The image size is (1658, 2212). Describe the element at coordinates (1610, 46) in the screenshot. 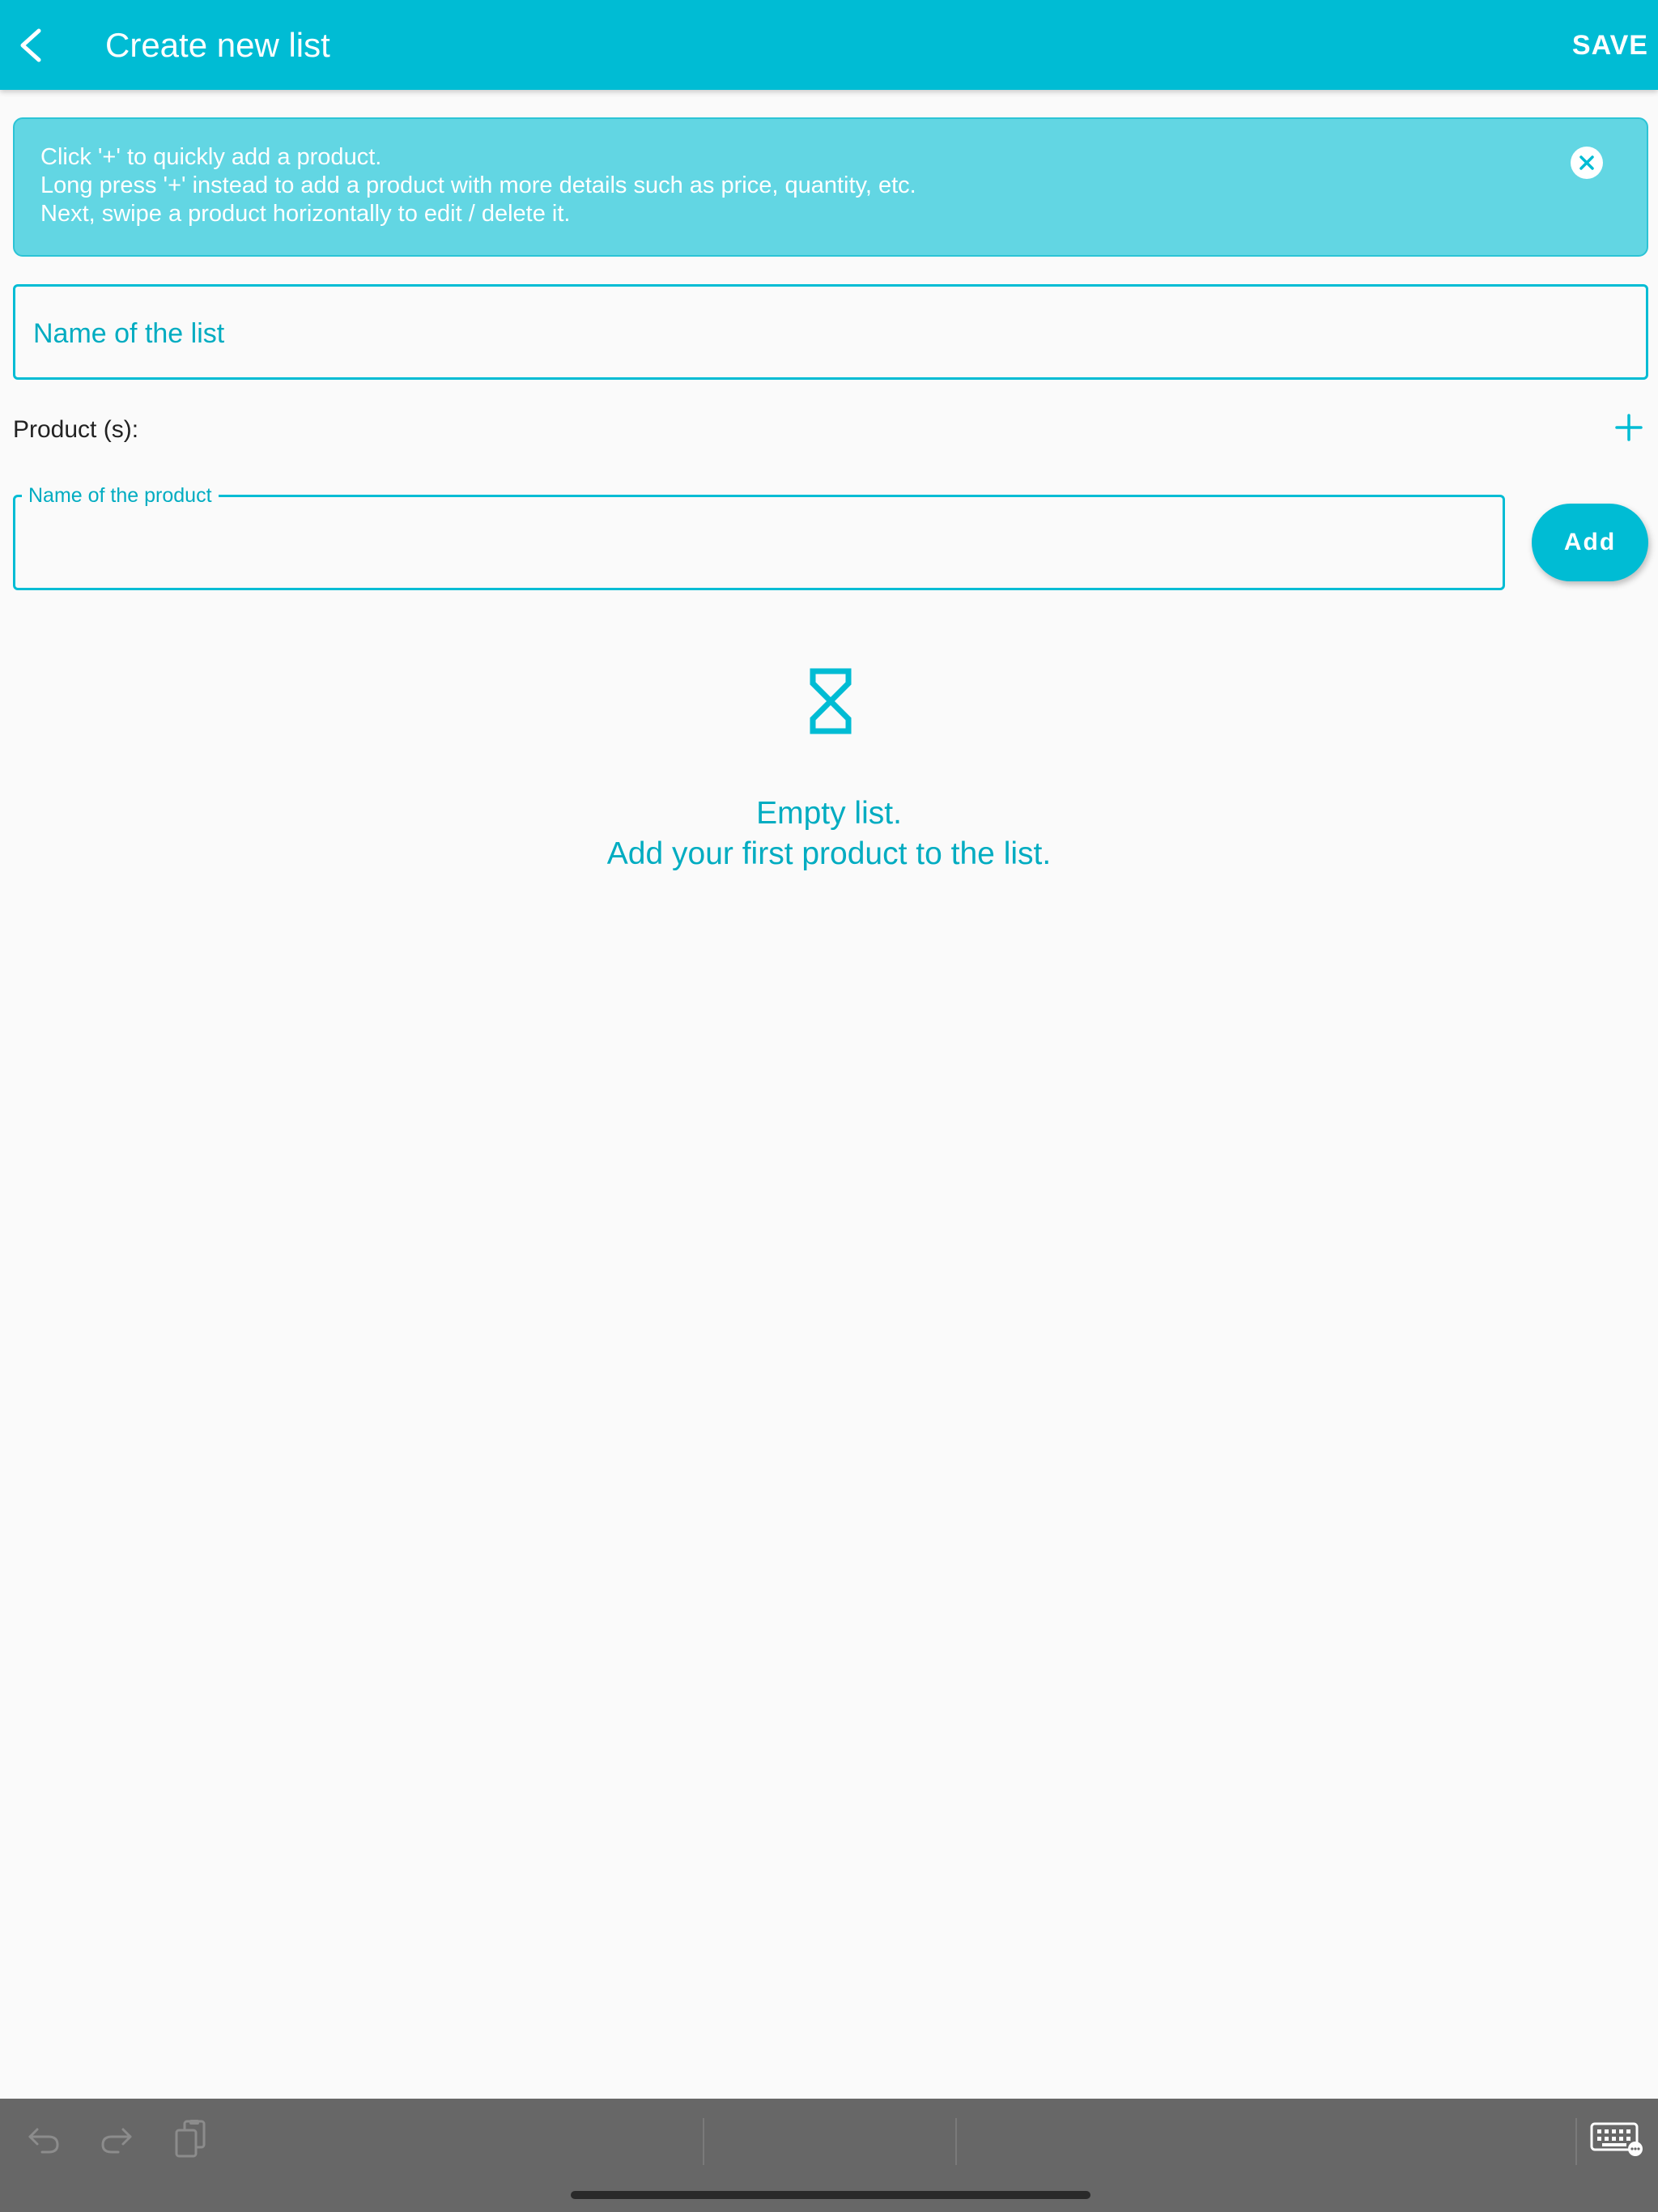

I see `save-button: SAVE` at that location.